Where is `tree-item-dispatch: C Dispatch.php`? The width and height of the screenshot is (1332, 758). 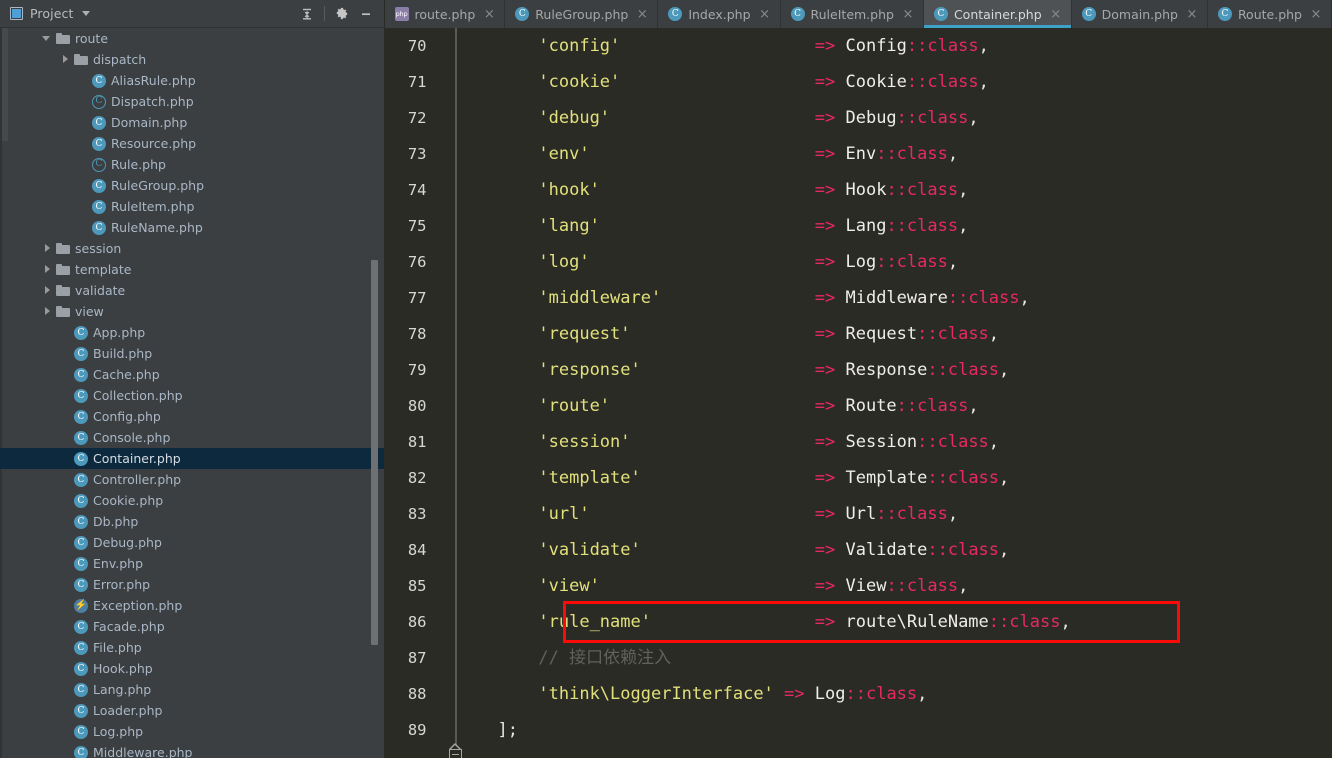 tree-item-dispatch: C Dispatch.php is located at coordinates (192, 101).